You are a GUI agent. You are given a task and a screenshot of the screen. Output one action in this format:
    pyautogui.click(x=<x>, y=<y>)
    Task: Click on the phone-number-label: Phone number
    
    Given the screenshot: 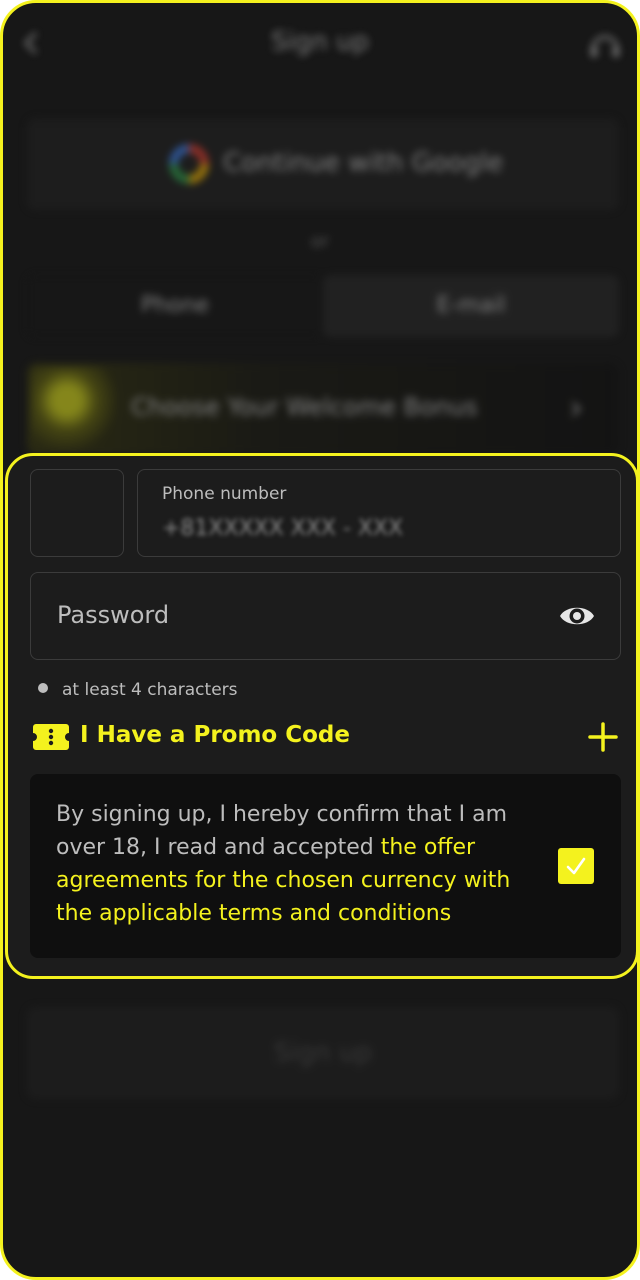 What is the action you would take?
    pyautogui.click(x=224, y=494)
    